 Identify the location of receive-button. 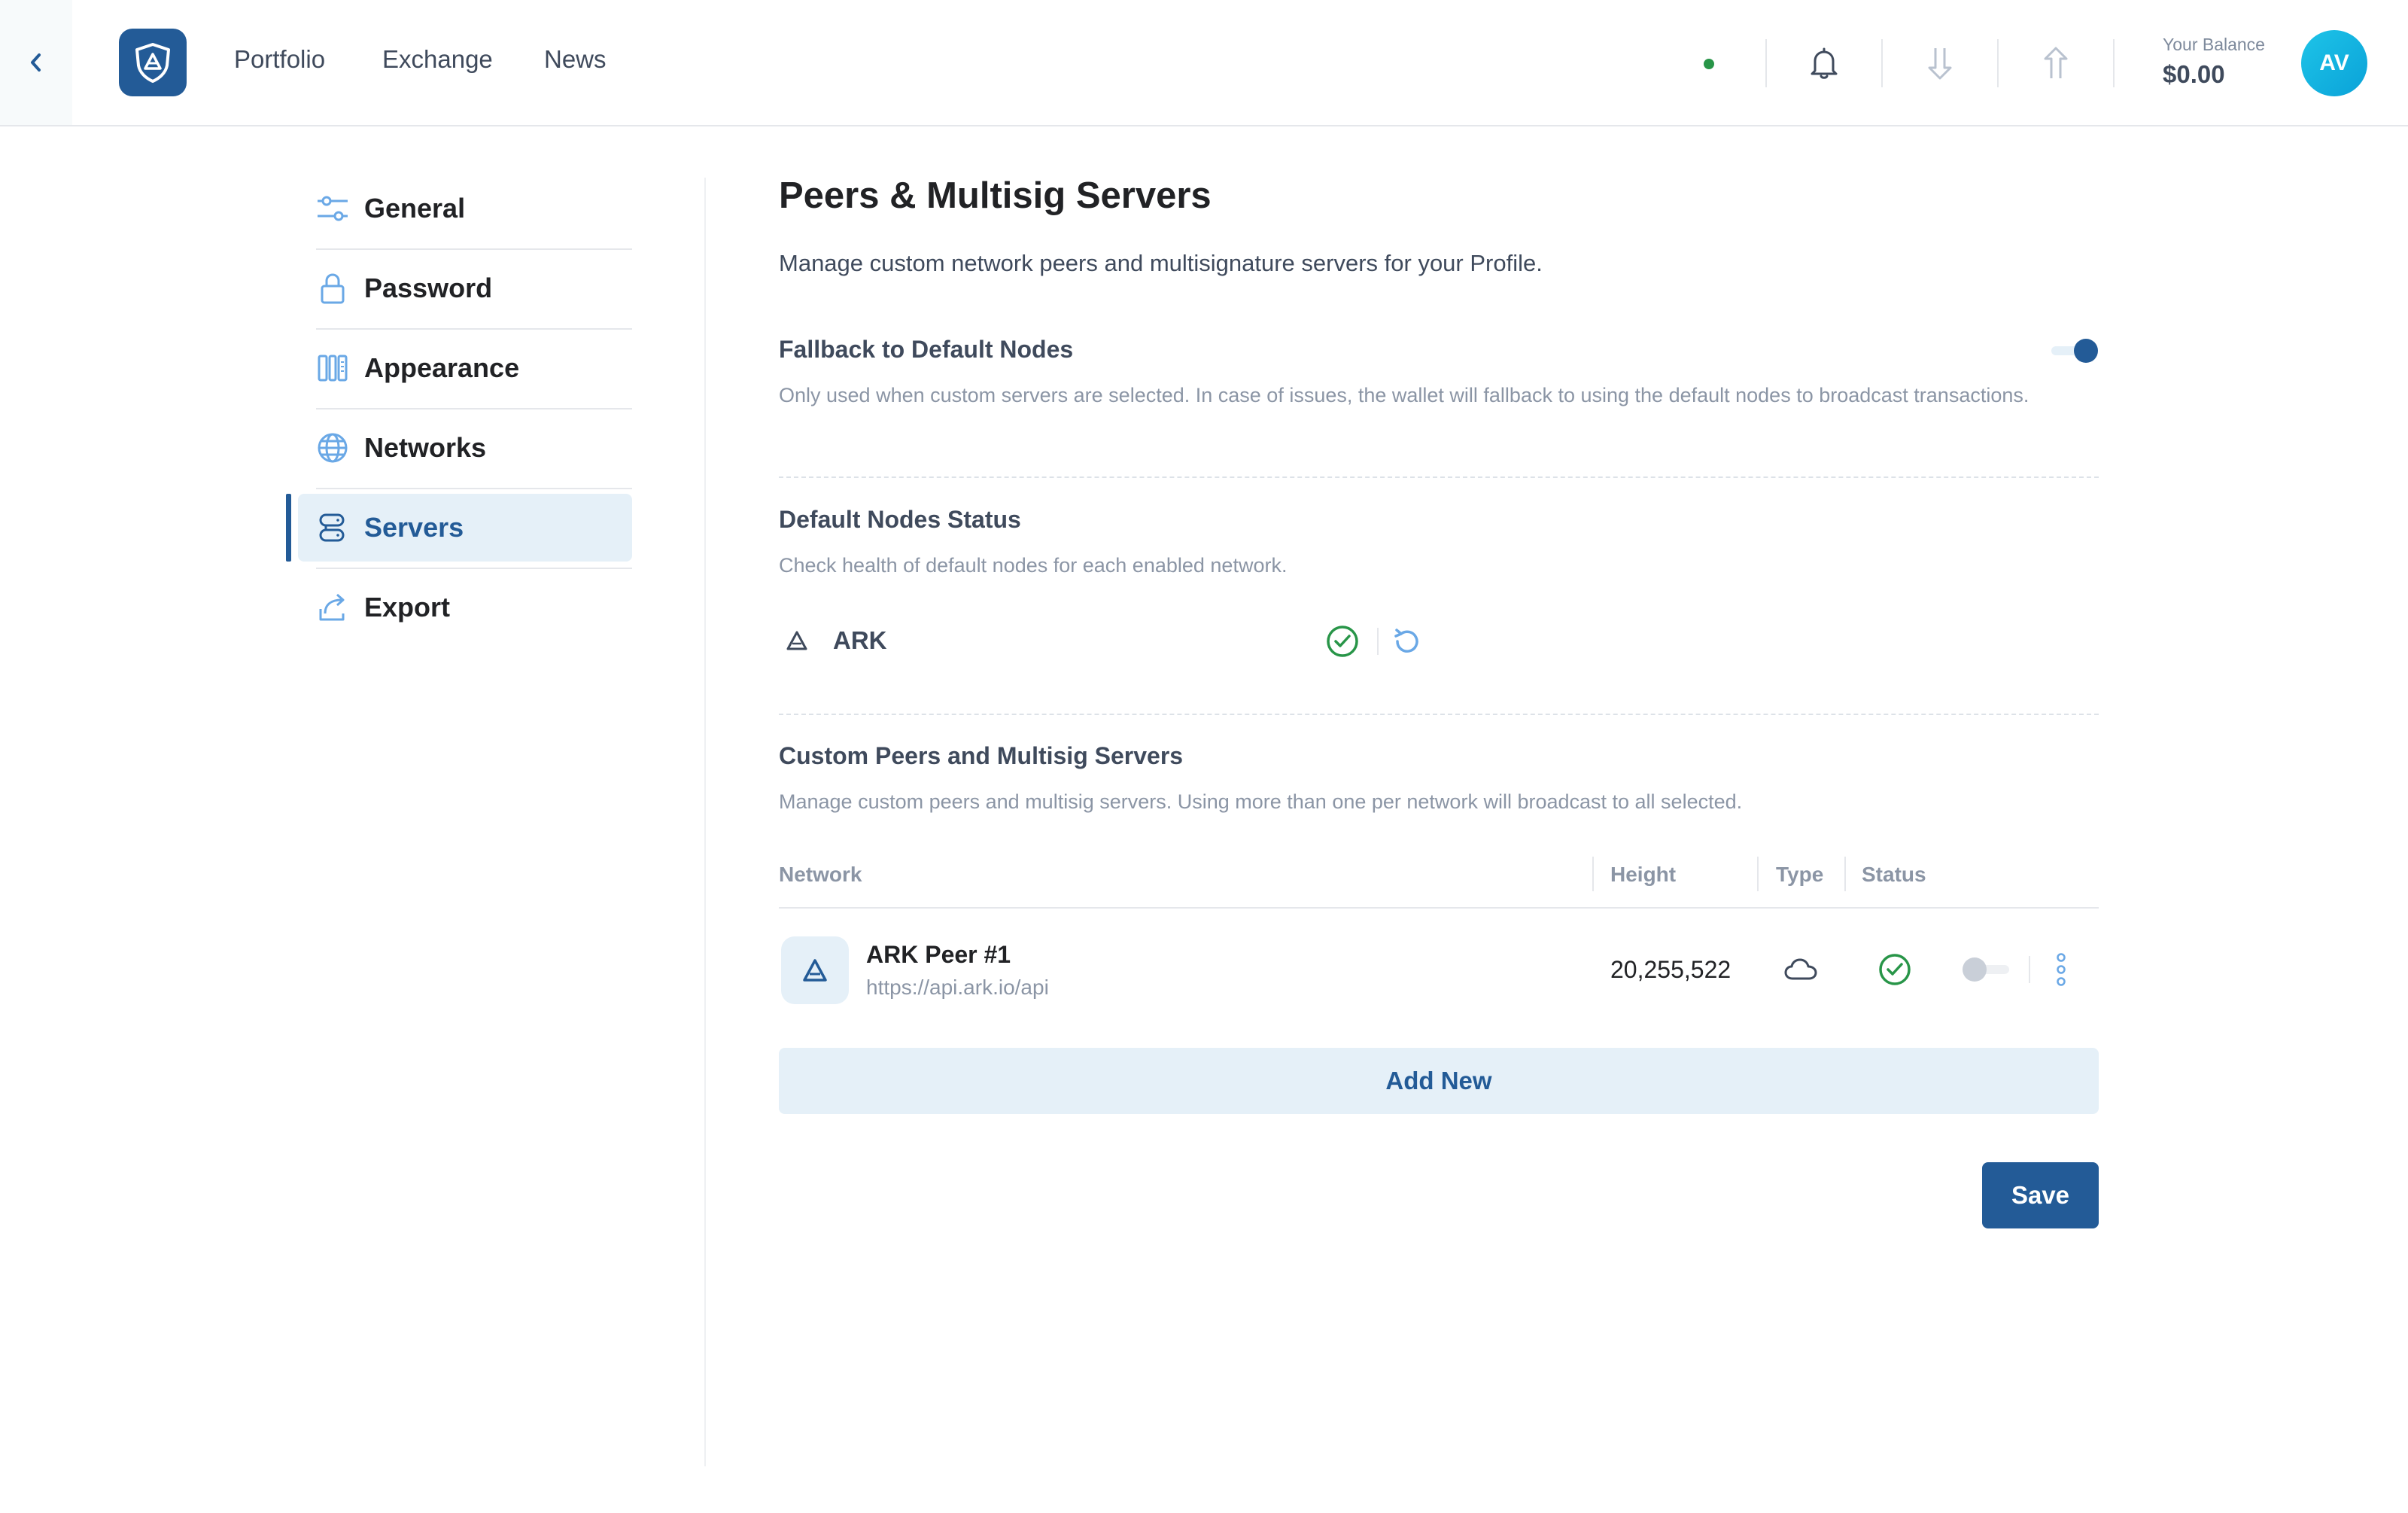
(1940, 63).